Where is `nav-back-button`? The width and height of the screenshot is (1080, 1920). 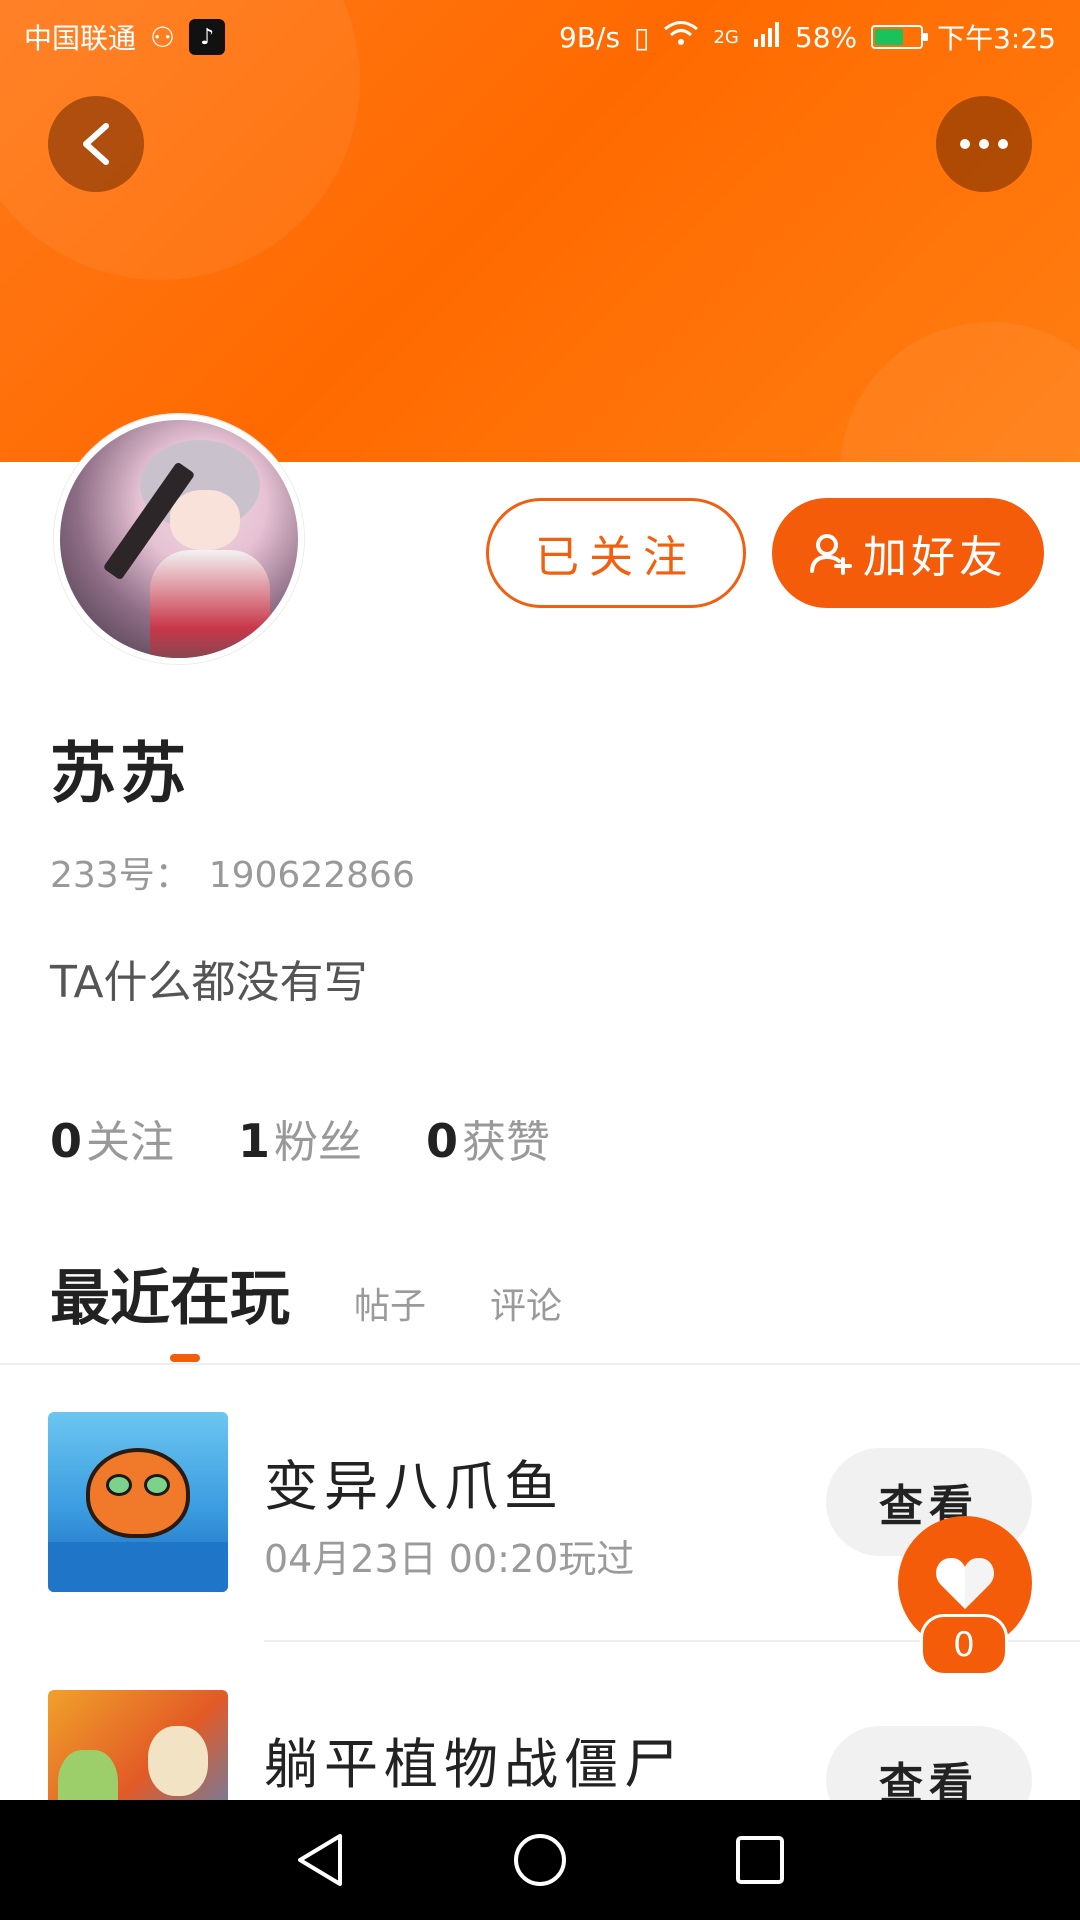 nav-back-button is located at coordinates (320, 1860).